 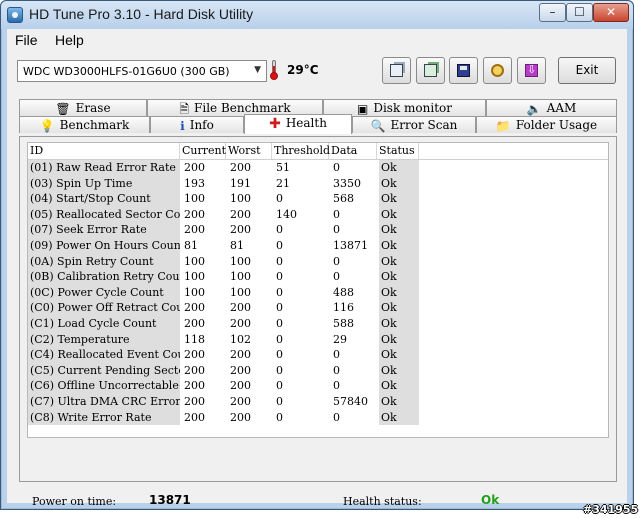 I want to click on table-row: (C2) Temperature 118 102 0 29 Ok, so click(x=318, y=339).